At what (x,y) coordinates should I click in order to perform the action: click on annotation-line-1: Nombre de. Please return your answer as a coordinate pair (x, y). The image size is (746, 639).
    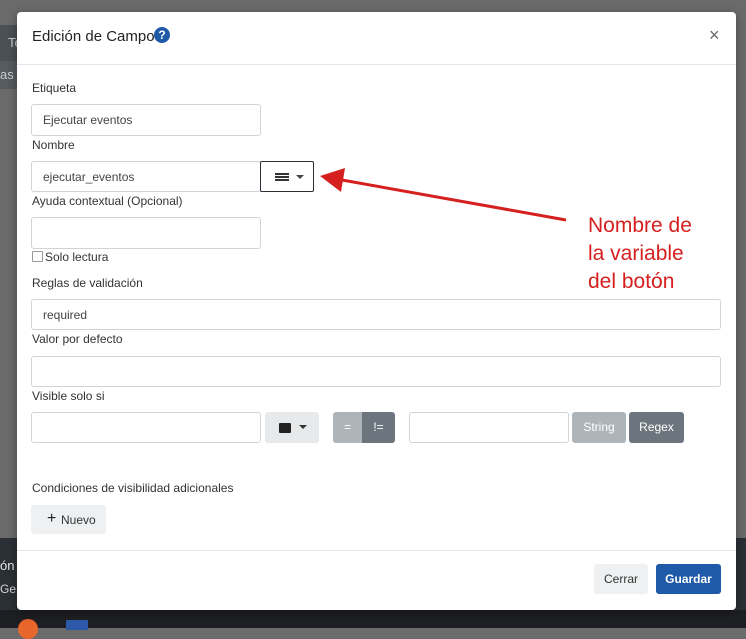
    Looking at the image, I should click on (640, 225).